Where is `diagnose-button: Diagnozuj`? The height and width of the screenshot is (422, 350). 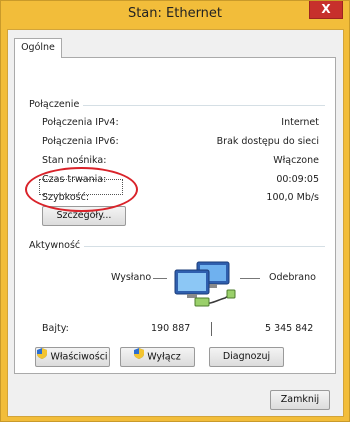 diagnose-button: Diagnozuj is located at coordinates (246, 357).